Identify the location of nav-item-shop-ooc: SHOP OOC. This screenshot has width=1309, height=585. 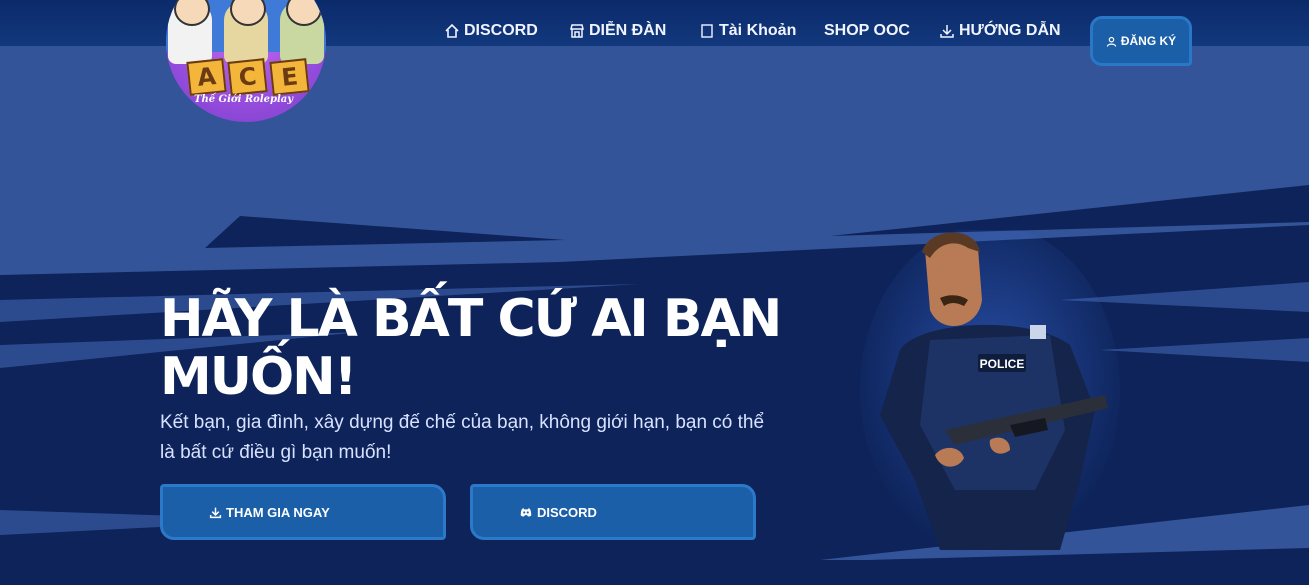
(867, 31).